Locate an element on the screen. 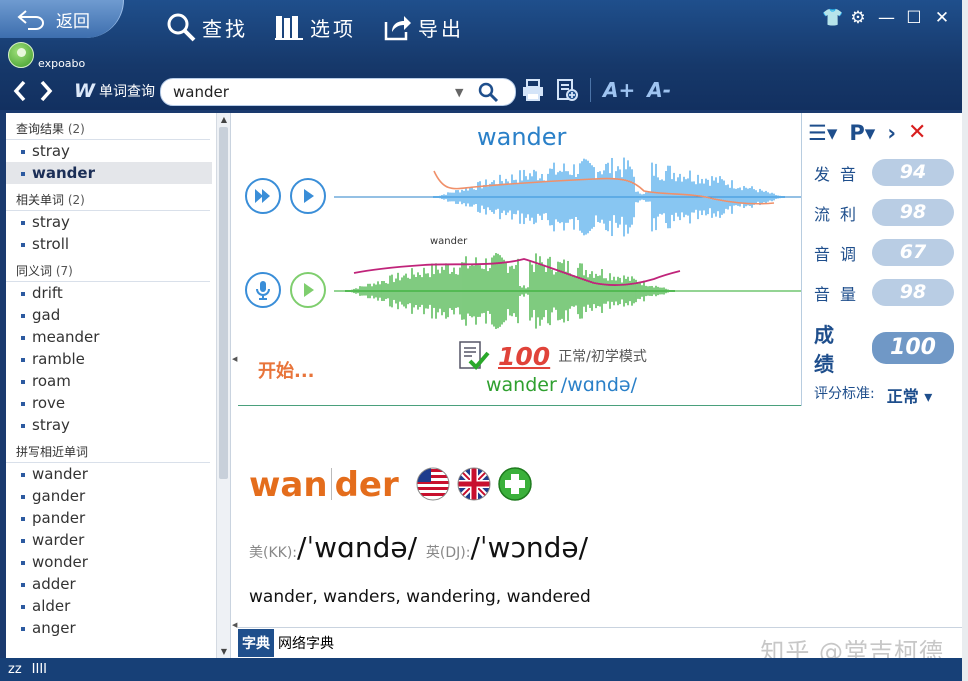  avatar is located at coordinates (21, 55).